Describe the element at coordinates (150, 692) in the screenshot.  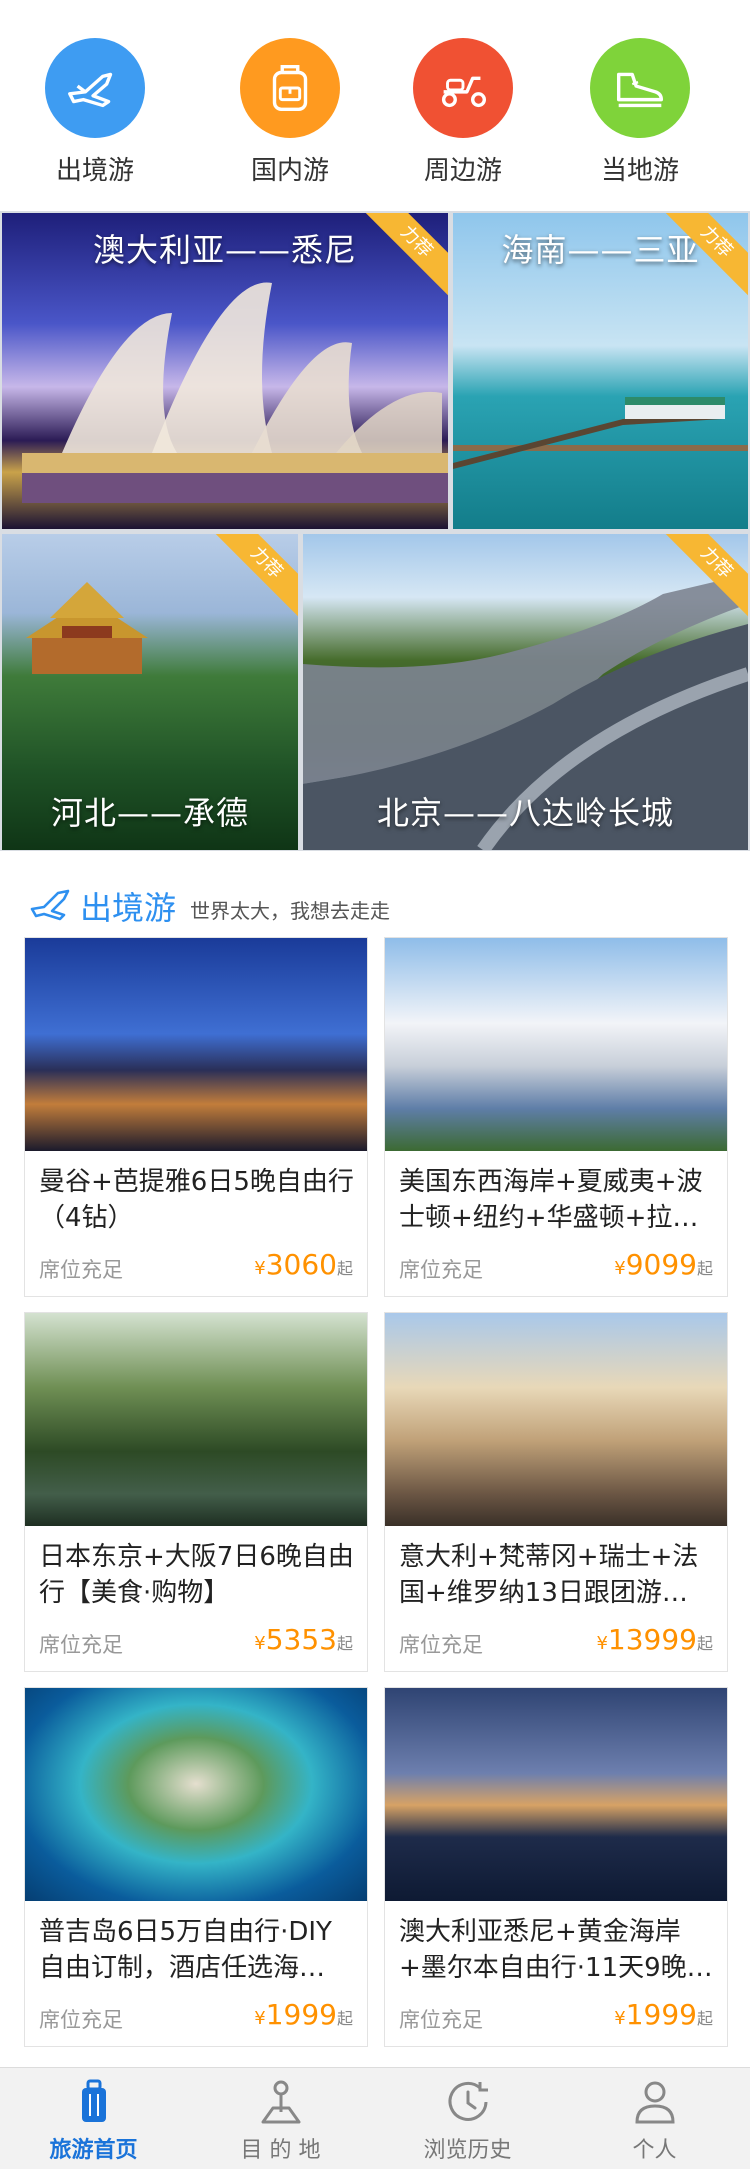
I see `featured-tile-chengde: 河北——承德 力荐` at that location.